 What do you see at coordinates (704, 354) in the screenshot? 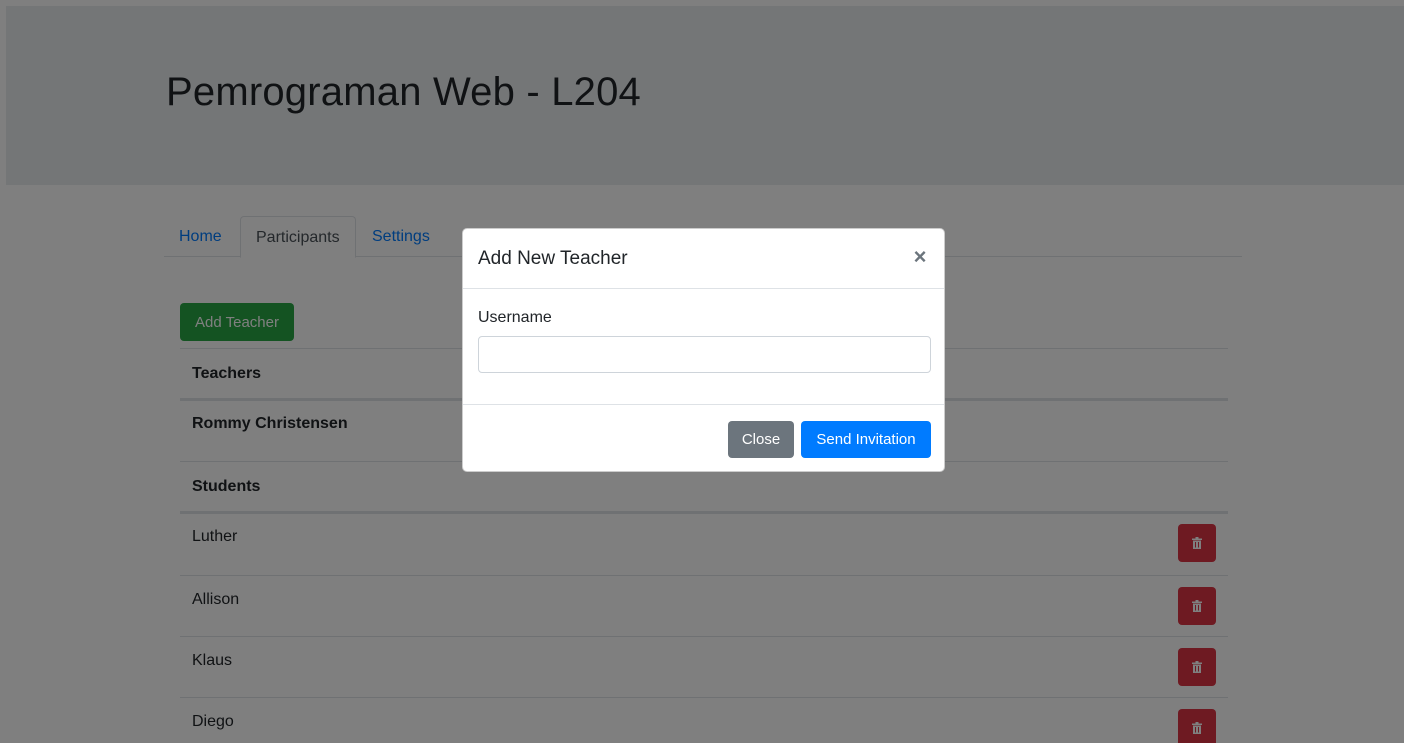
I see `username-input` at bounding box center [704, 354].